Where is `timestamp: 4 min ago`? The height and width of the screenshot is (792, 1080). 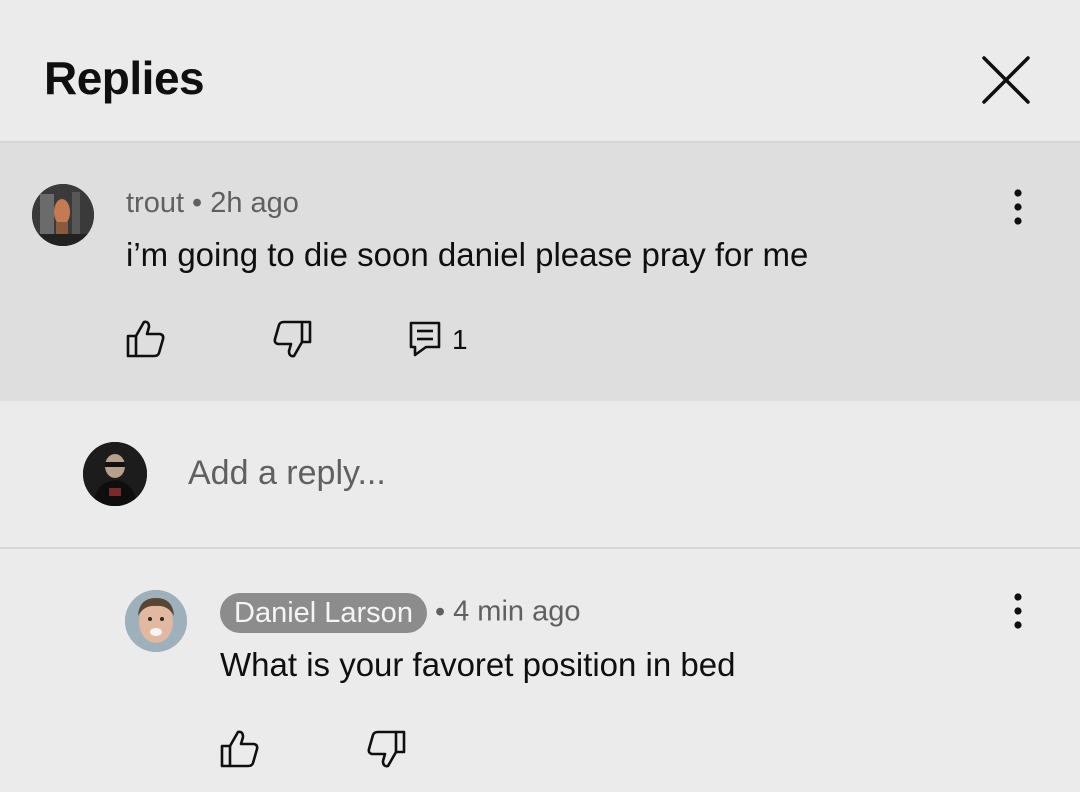 timestamp: 4 min ago is located at coordinates (516, 612).